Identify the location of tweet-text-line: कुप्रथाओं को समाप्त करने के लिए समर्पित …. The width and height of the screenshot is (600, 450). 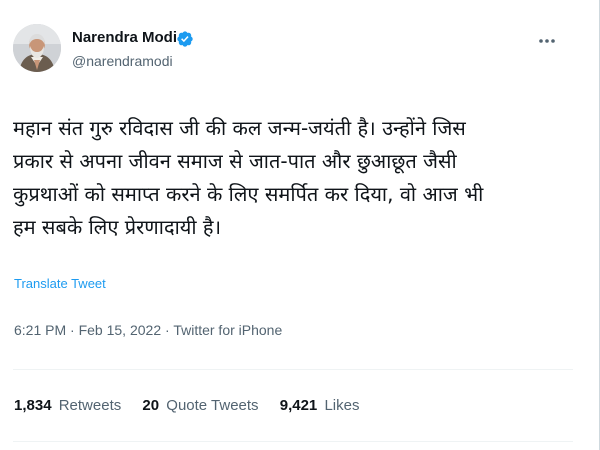
(248, 194).